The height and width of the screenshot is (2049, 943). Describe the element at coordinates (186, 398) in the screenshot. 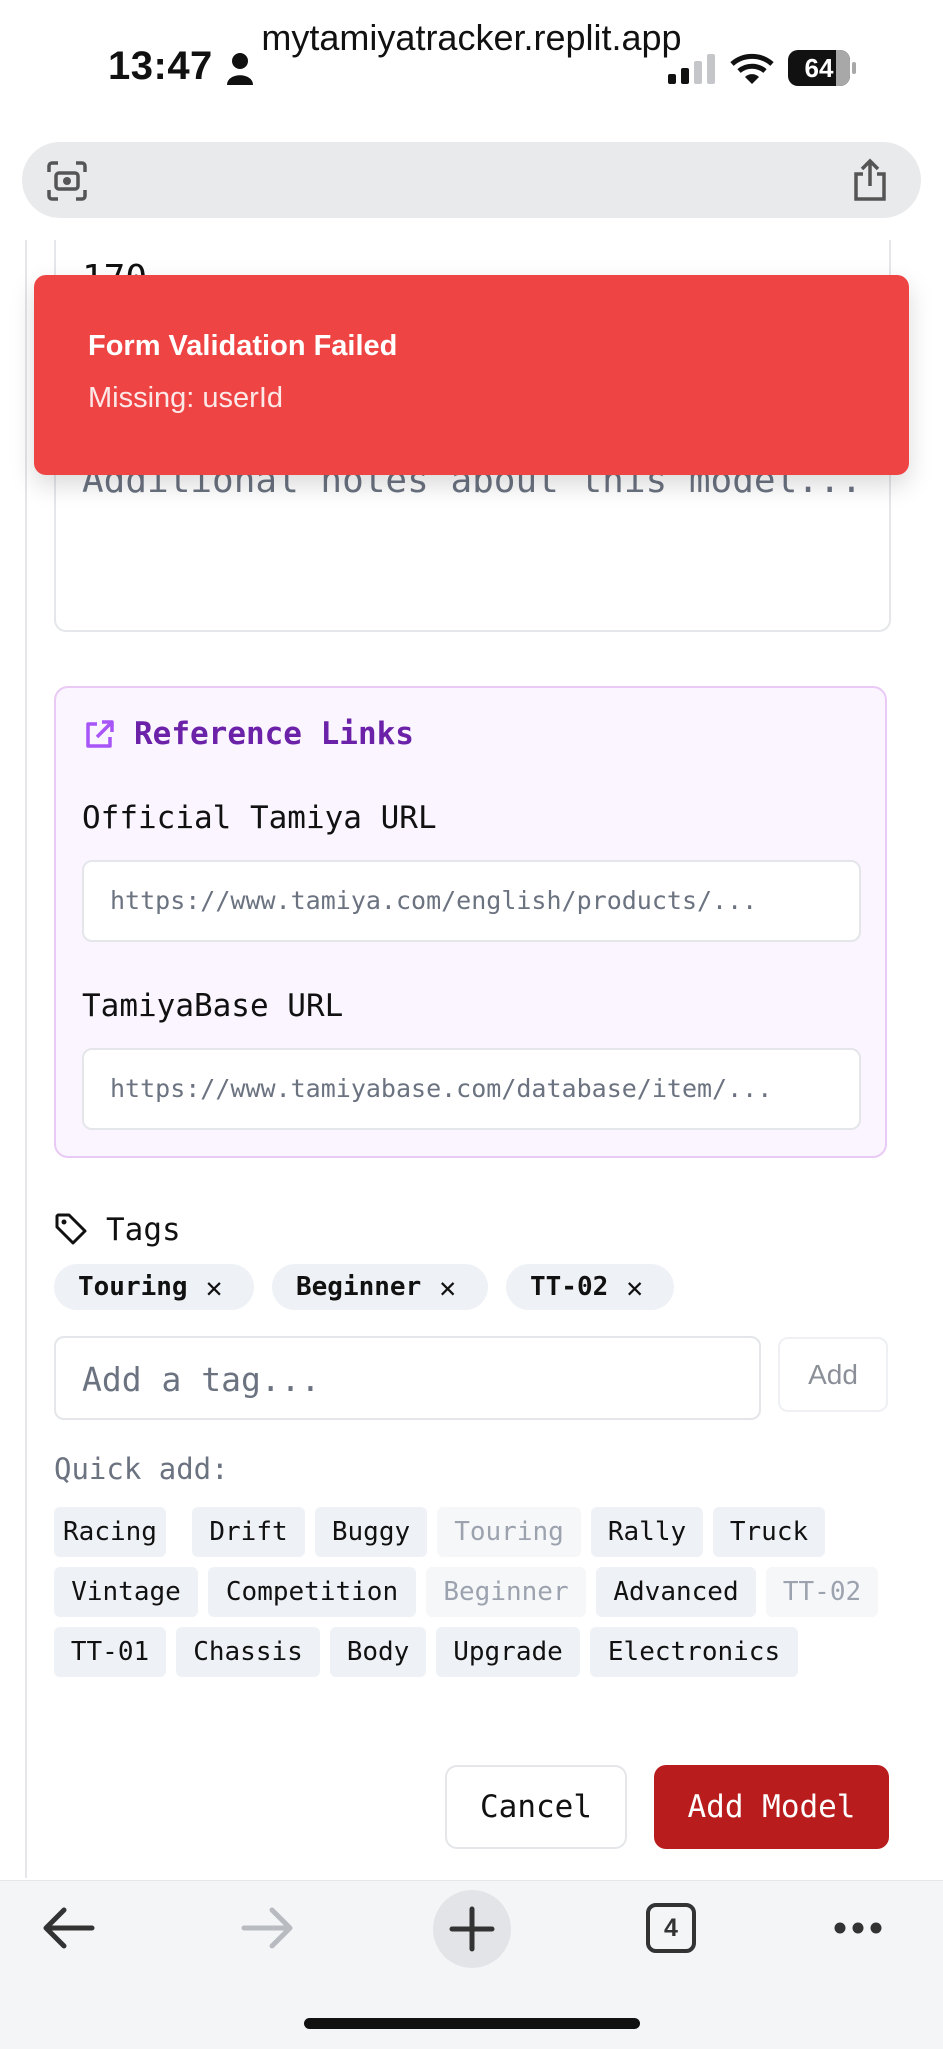

I see `toast-message: Missing: userId` at that location.